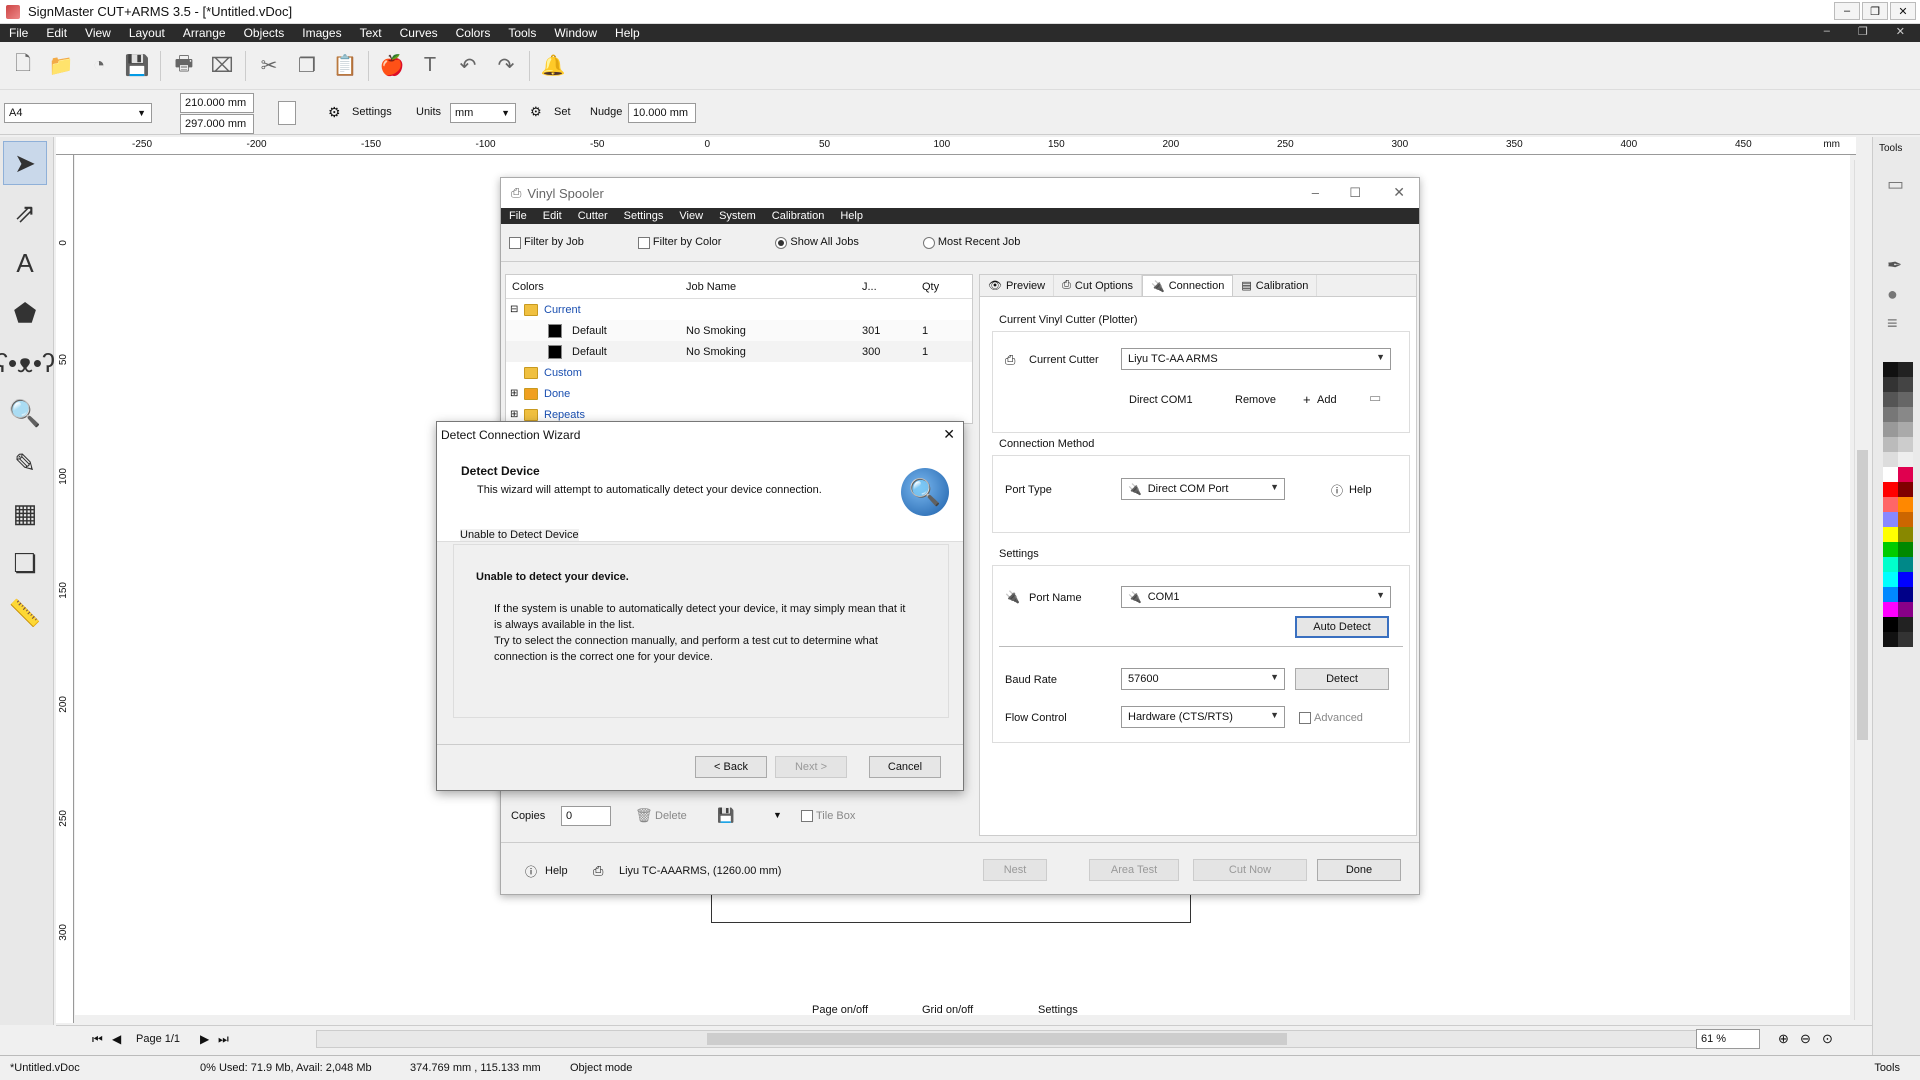 The width and height of the screenshot is (1920, 1080). I want to click on tree-current: ⊟ Current, so click(739, 309).